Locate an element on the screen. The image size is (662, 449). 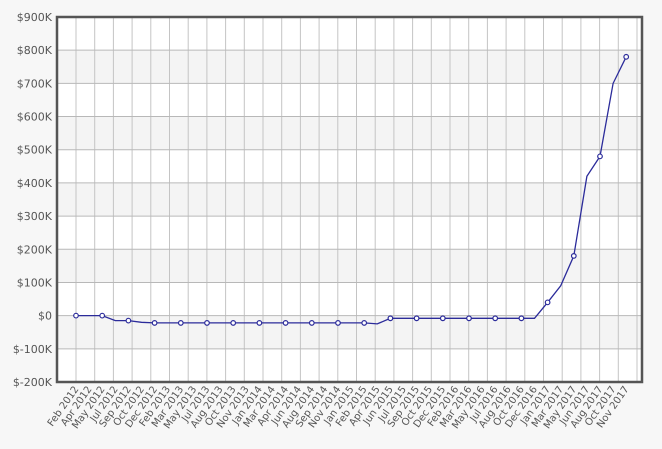
y-axis-label: $200K is located at coordinates (34, 249).